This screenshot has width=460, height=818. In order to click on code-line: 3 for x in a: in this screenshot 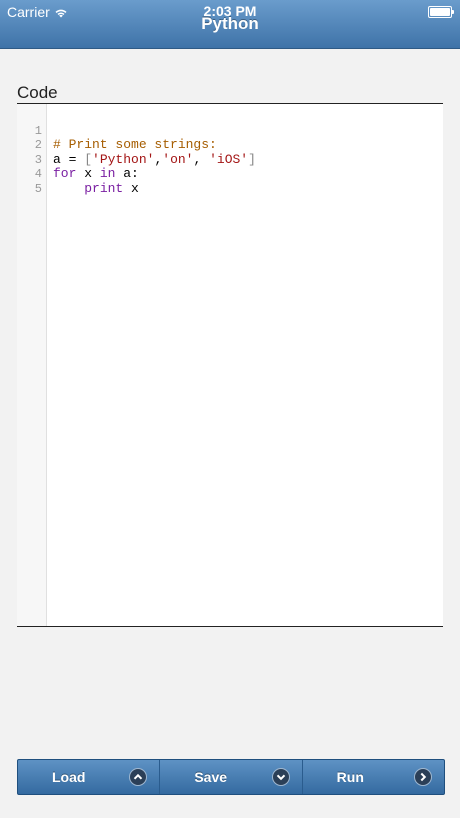, I will do `click(230, 159)`.